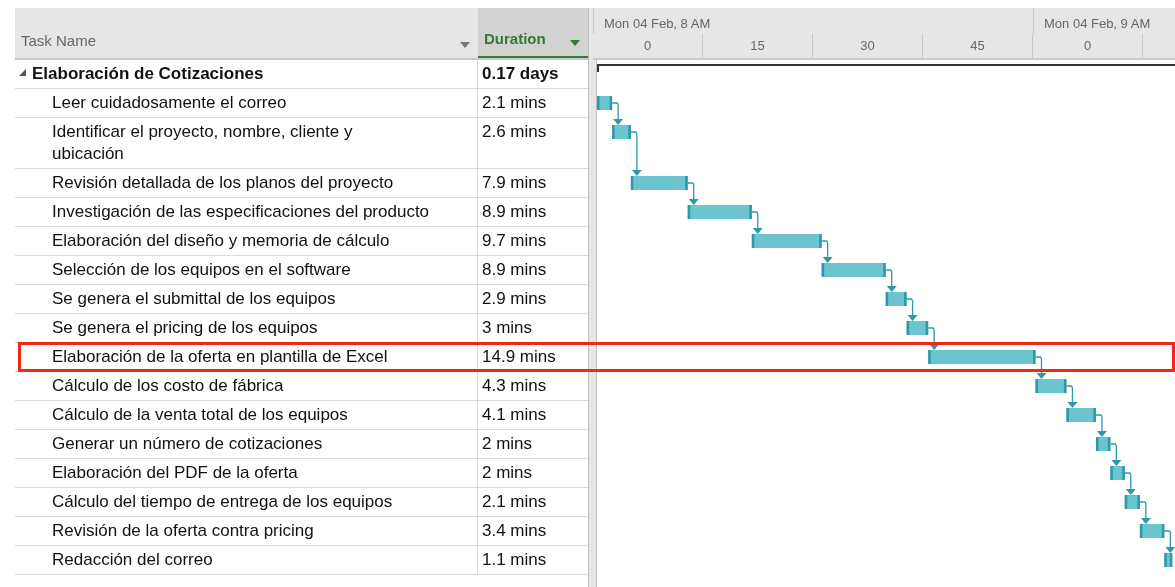 The height and width of the screenshot is (587, 1175). Describe the element at coordinates (201, 270) in the screenshot. I see `task-name: Selección de los equipos en el software` at that location.